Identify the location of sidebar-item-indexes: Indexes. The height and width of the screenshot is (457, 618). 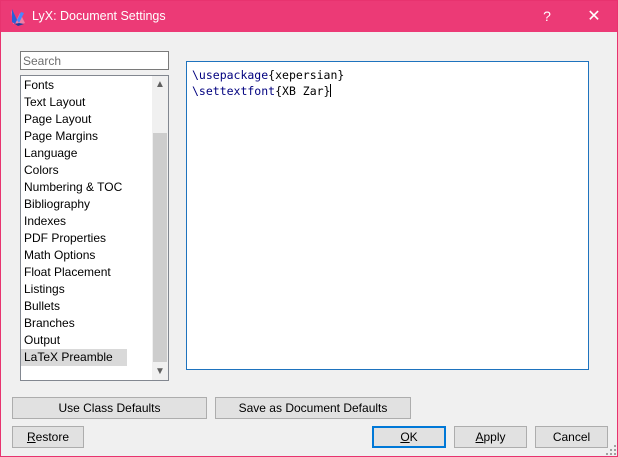
(86, 221).